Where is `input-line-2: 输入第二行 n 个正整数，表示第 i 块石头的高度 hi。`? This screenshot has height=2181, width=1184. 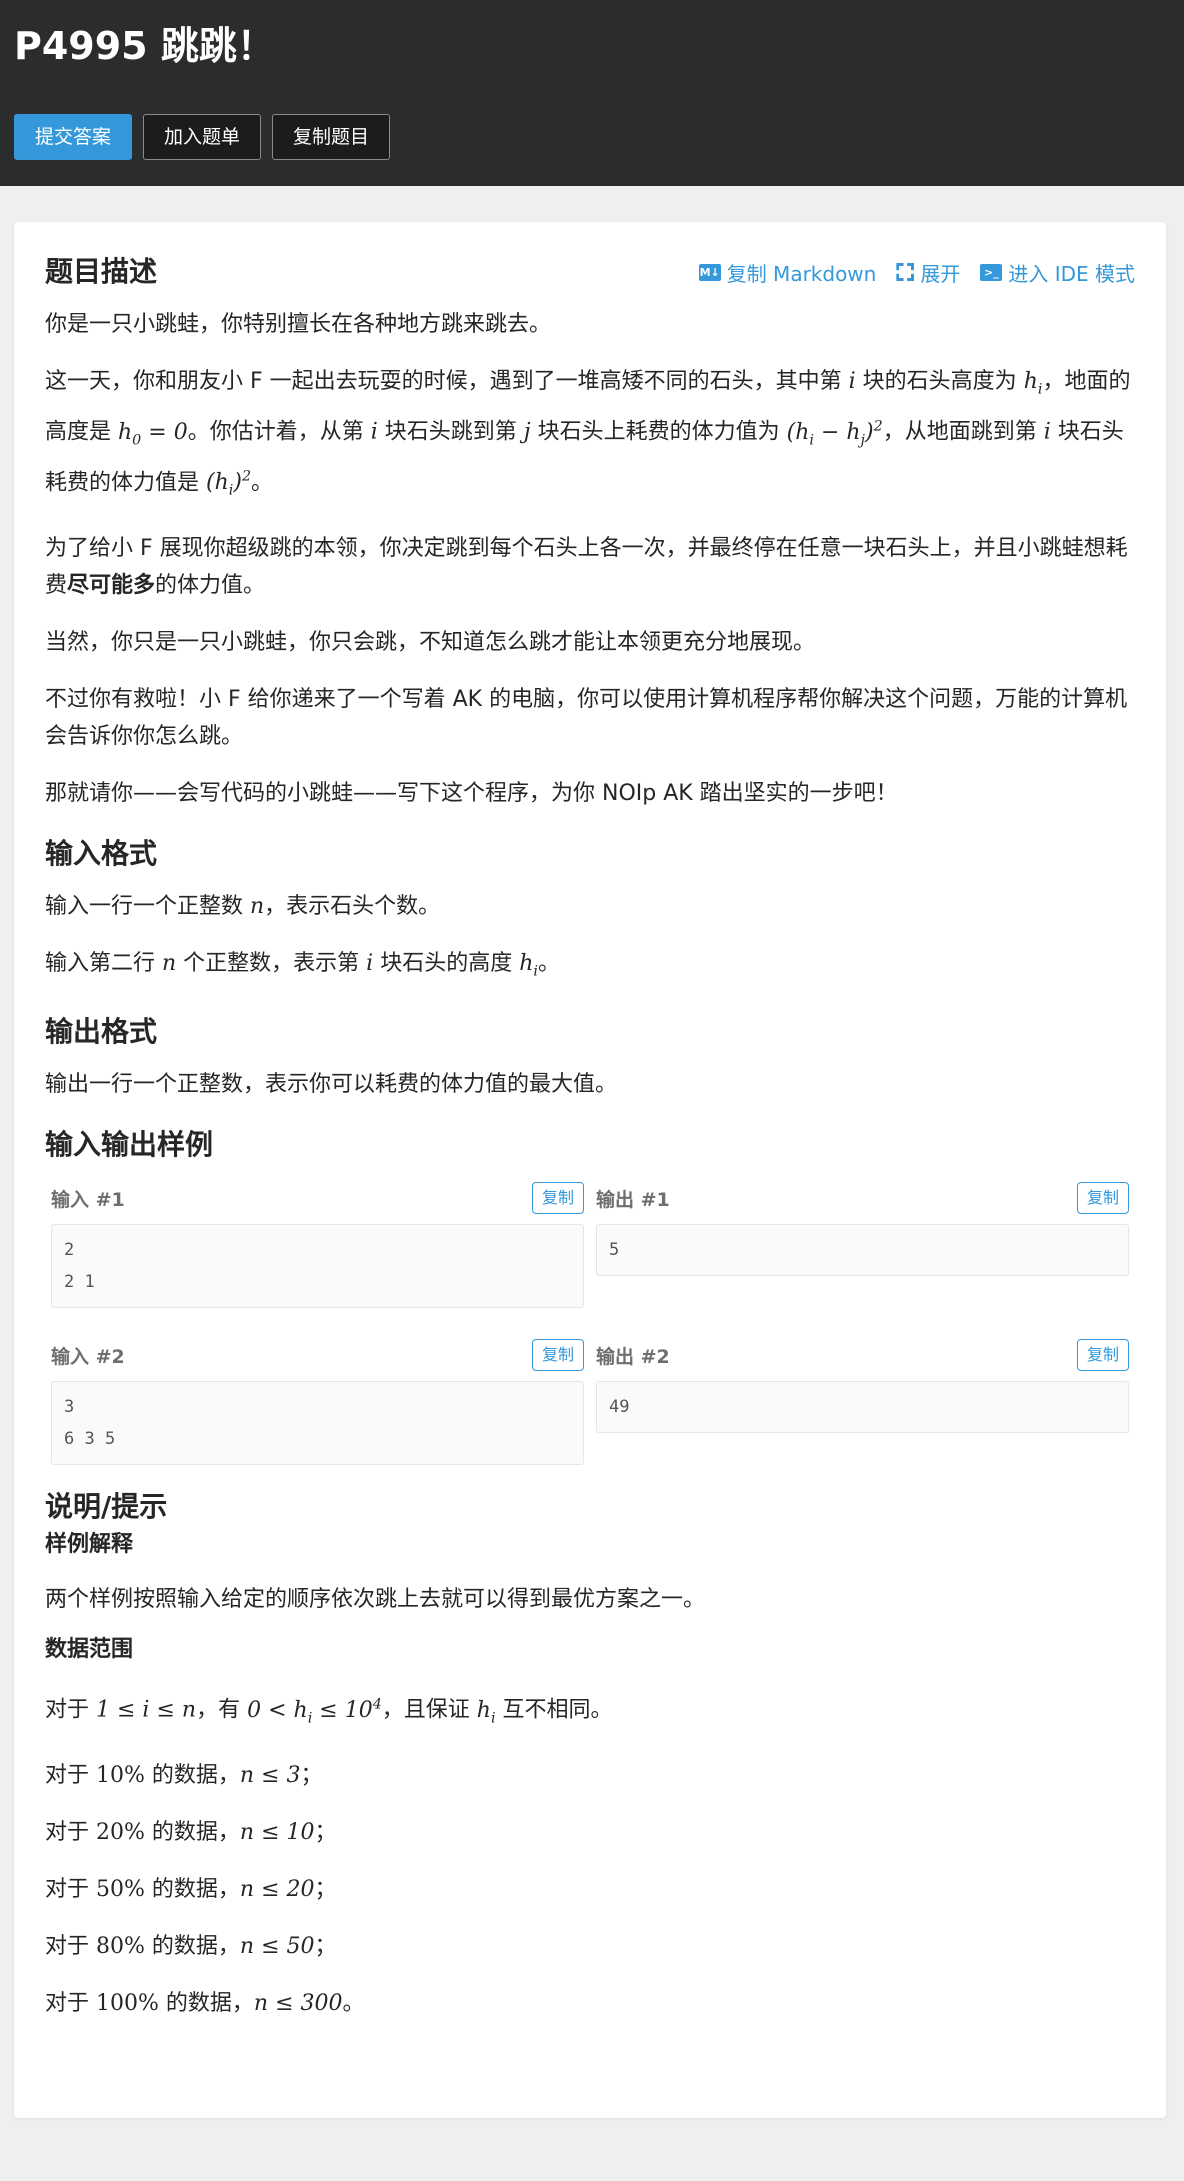
input-line-2: 输入第二行 n 个正整数，表示第 i 块石头的高度 hi。 is located at coordinates (302, 965).